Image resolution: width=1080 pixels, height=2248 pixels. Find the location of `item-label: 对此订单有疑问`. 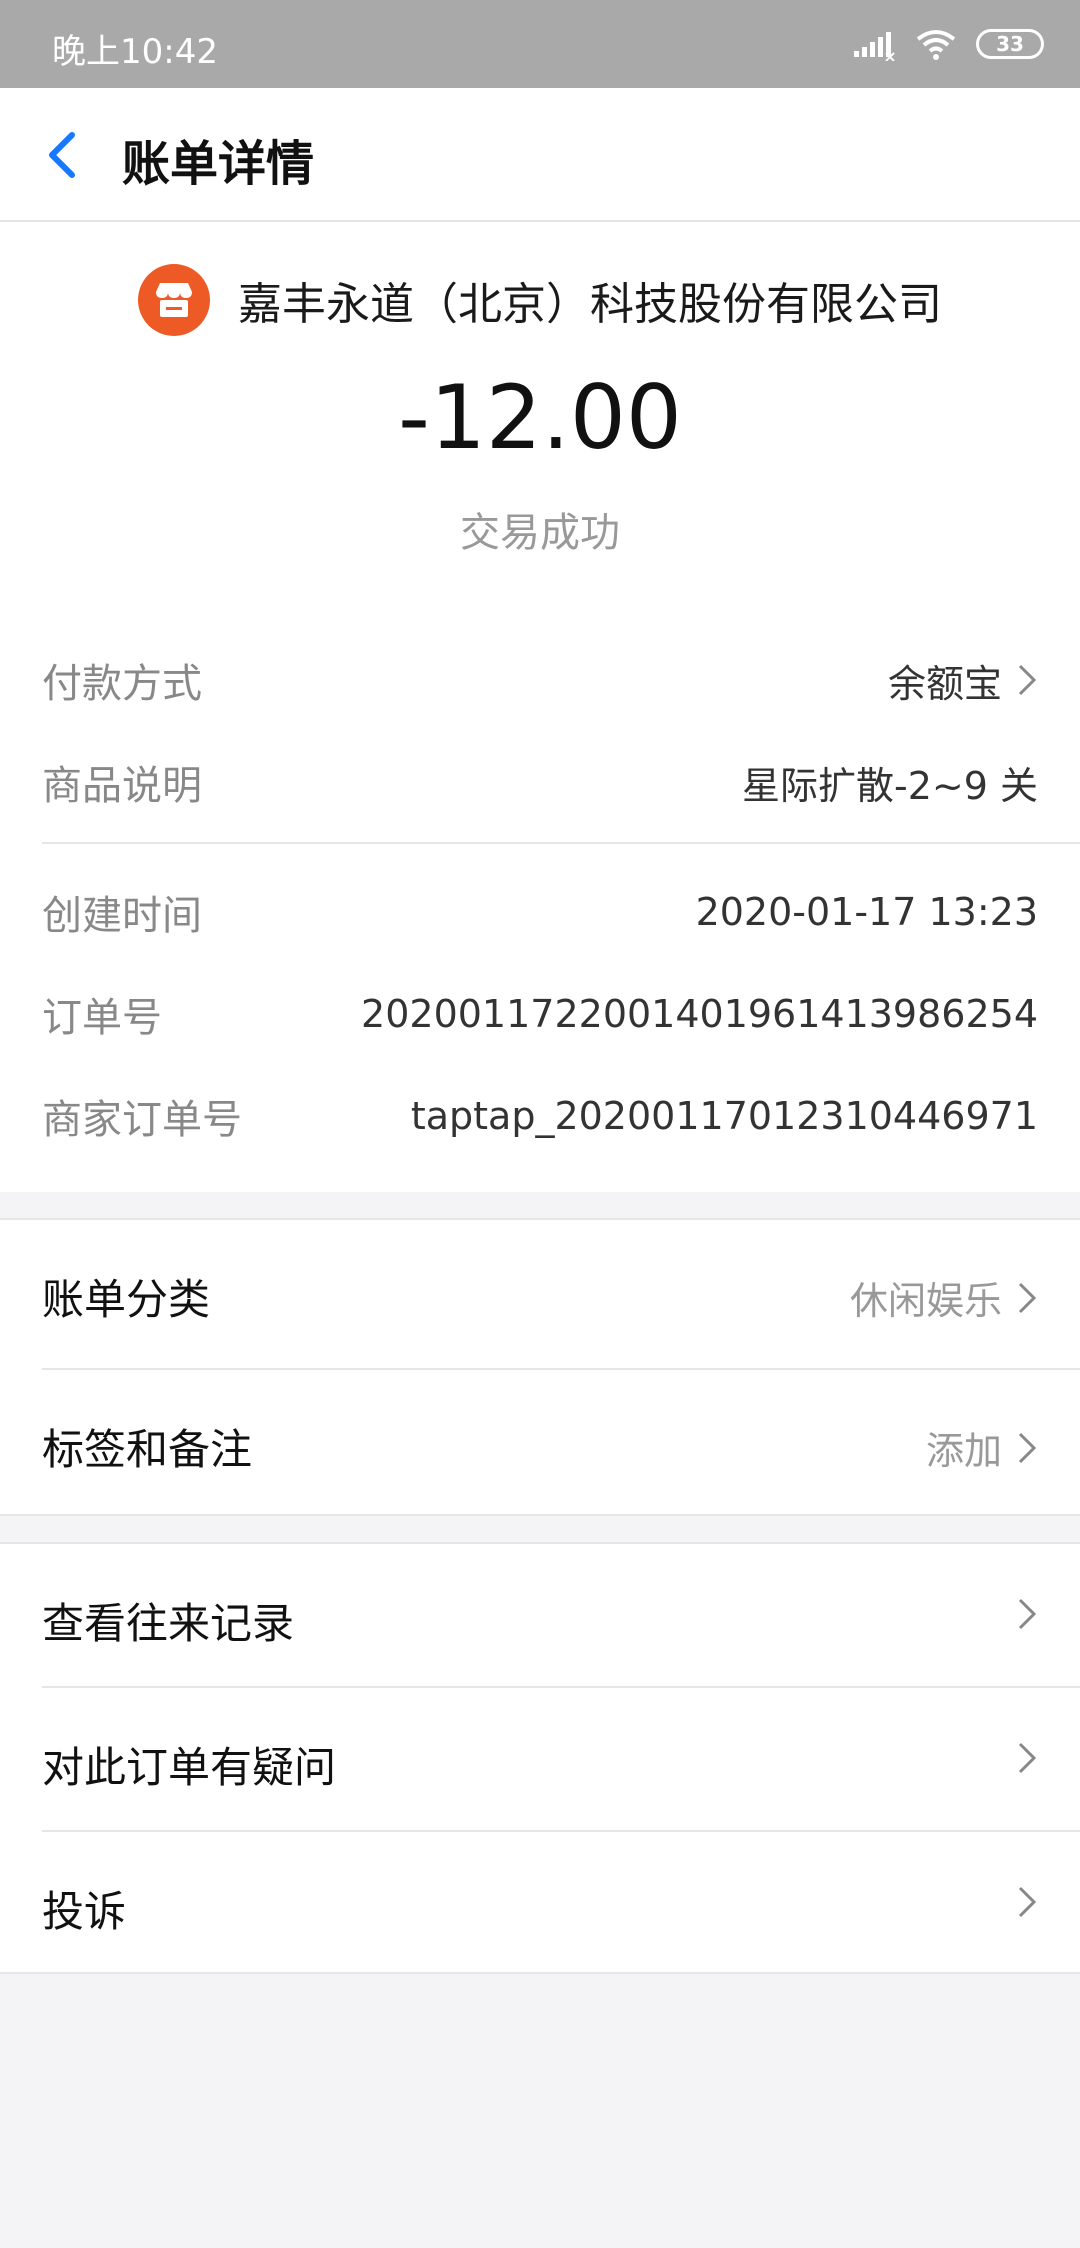

item-label: 对此订单有疑问 is located at coordinates (189, 1767).